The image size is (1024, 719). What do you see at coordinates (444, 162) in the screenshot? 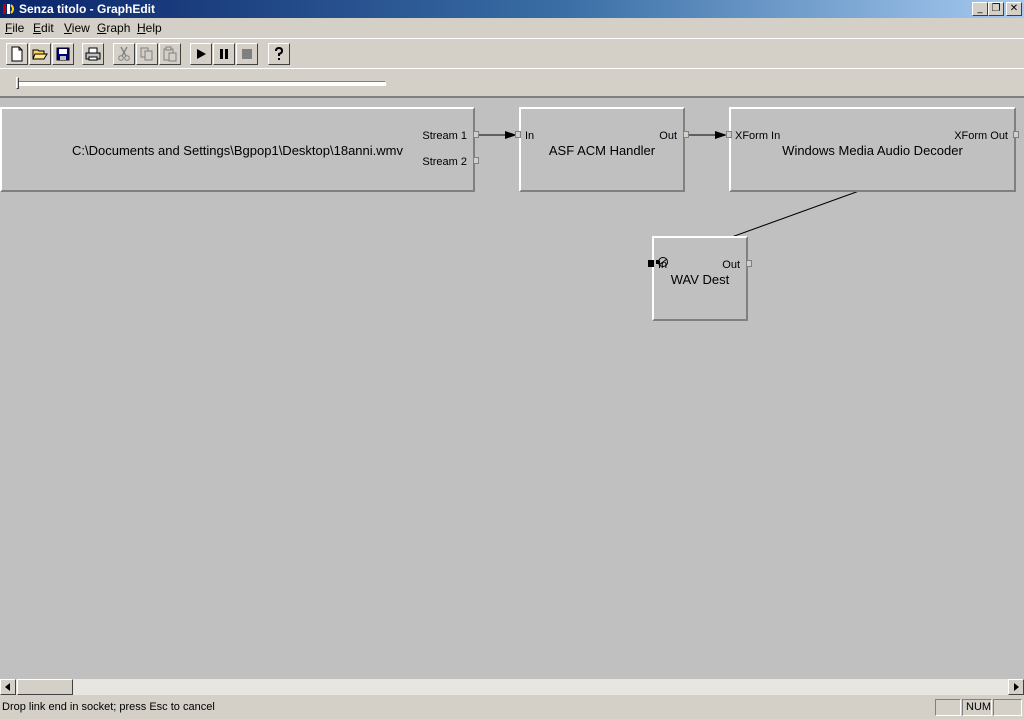
I see `pin-label-stream-2: Stream 2` at bounding box center [444, 162].